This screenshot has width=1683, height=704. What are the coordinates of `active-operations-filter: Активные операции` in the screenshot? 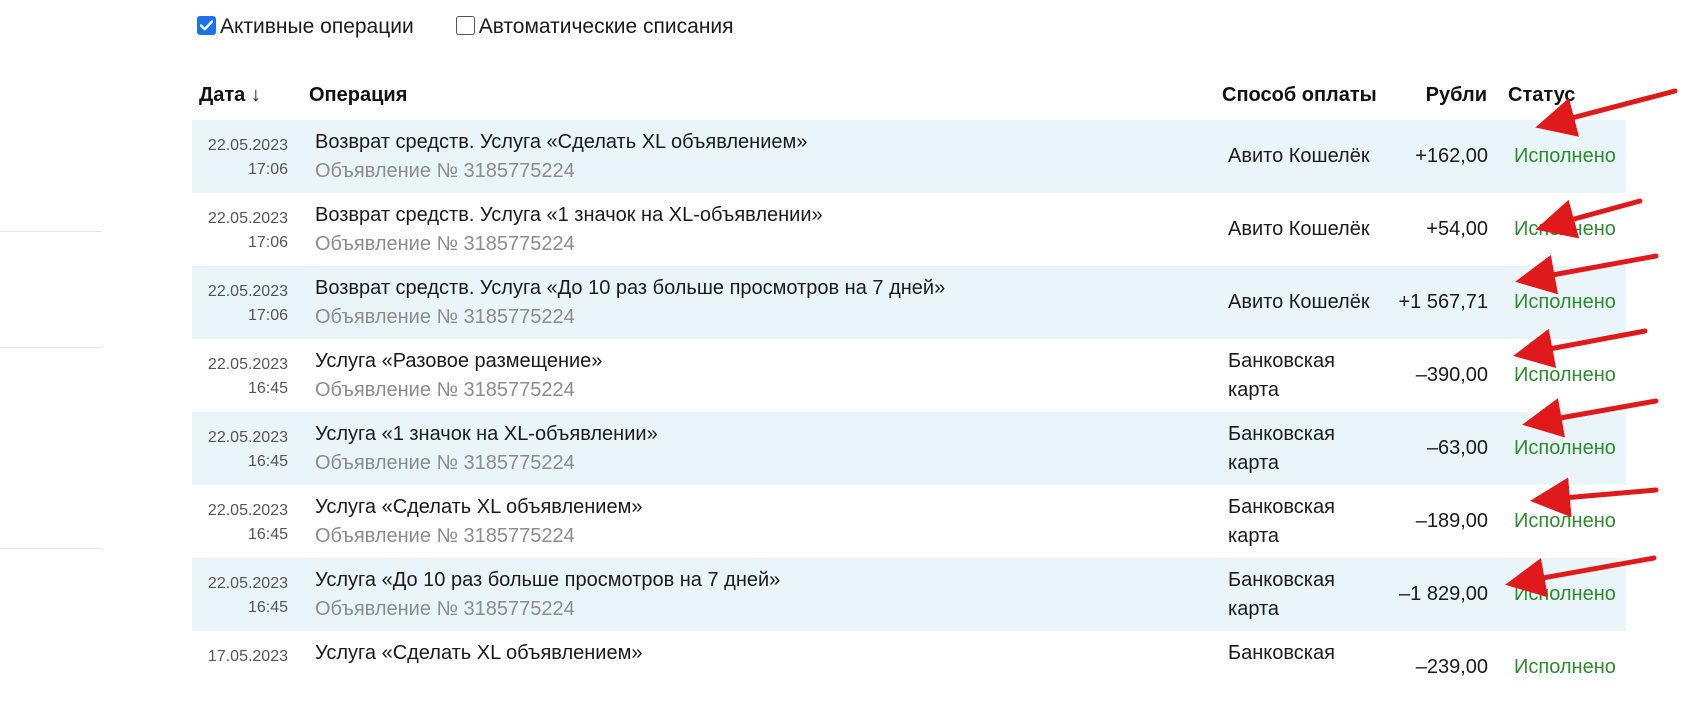 It's located at (305, 27).